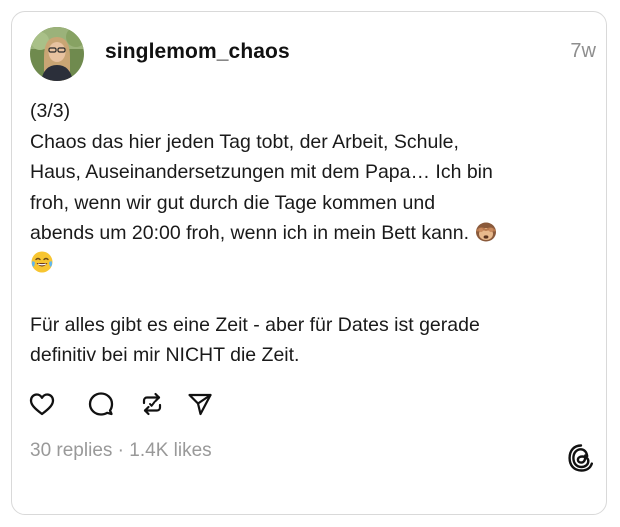 The image size is (620, 527). What do you see at coordinates (302, 264) in the screenshot?
I see `post-line-emoji-only` at bounding box center [302, 264].